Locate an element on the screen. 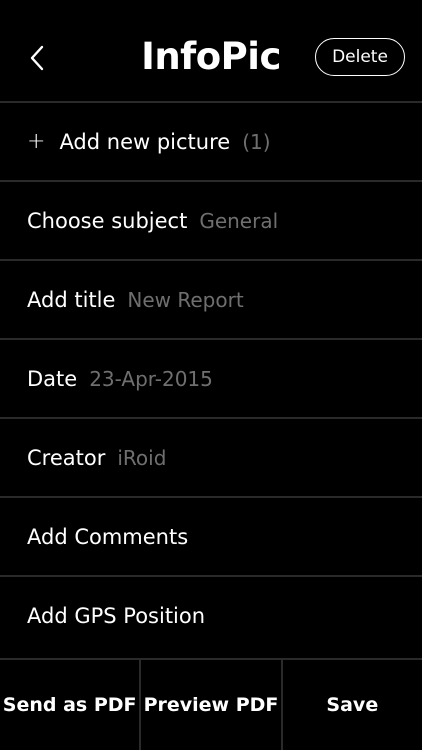 The image size is (422, 750). add-title-row: Add title New Report is located at coordinates (211, 299).